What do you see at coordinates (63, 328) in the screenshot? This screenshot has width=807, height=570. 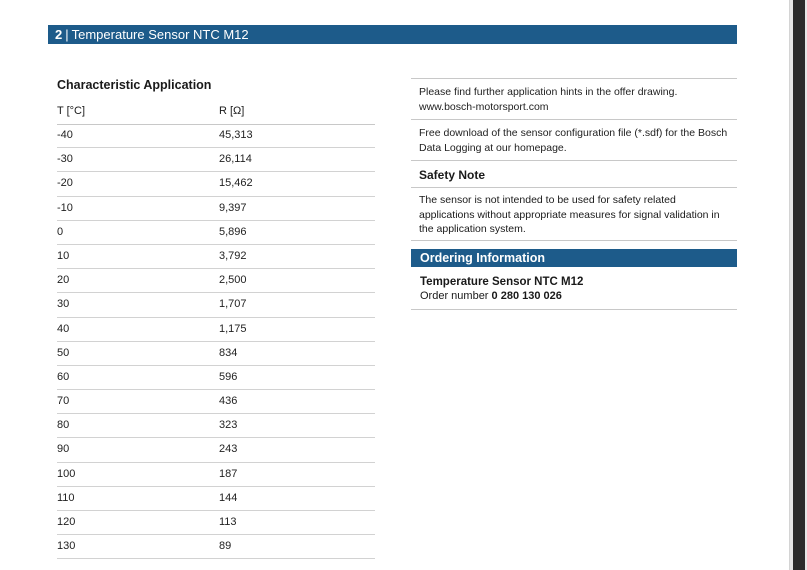 I see `temperature-value: 40` at bounding box center [63, 328].